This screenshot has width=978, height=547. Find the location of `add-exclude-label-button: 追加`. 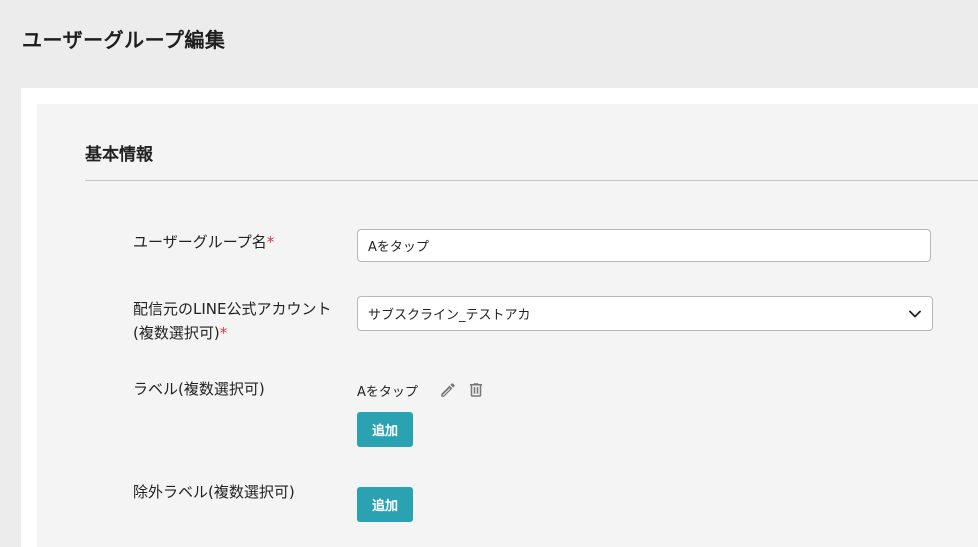

add-exclude-label-button: 追加 is located at coordinates (385, 504).